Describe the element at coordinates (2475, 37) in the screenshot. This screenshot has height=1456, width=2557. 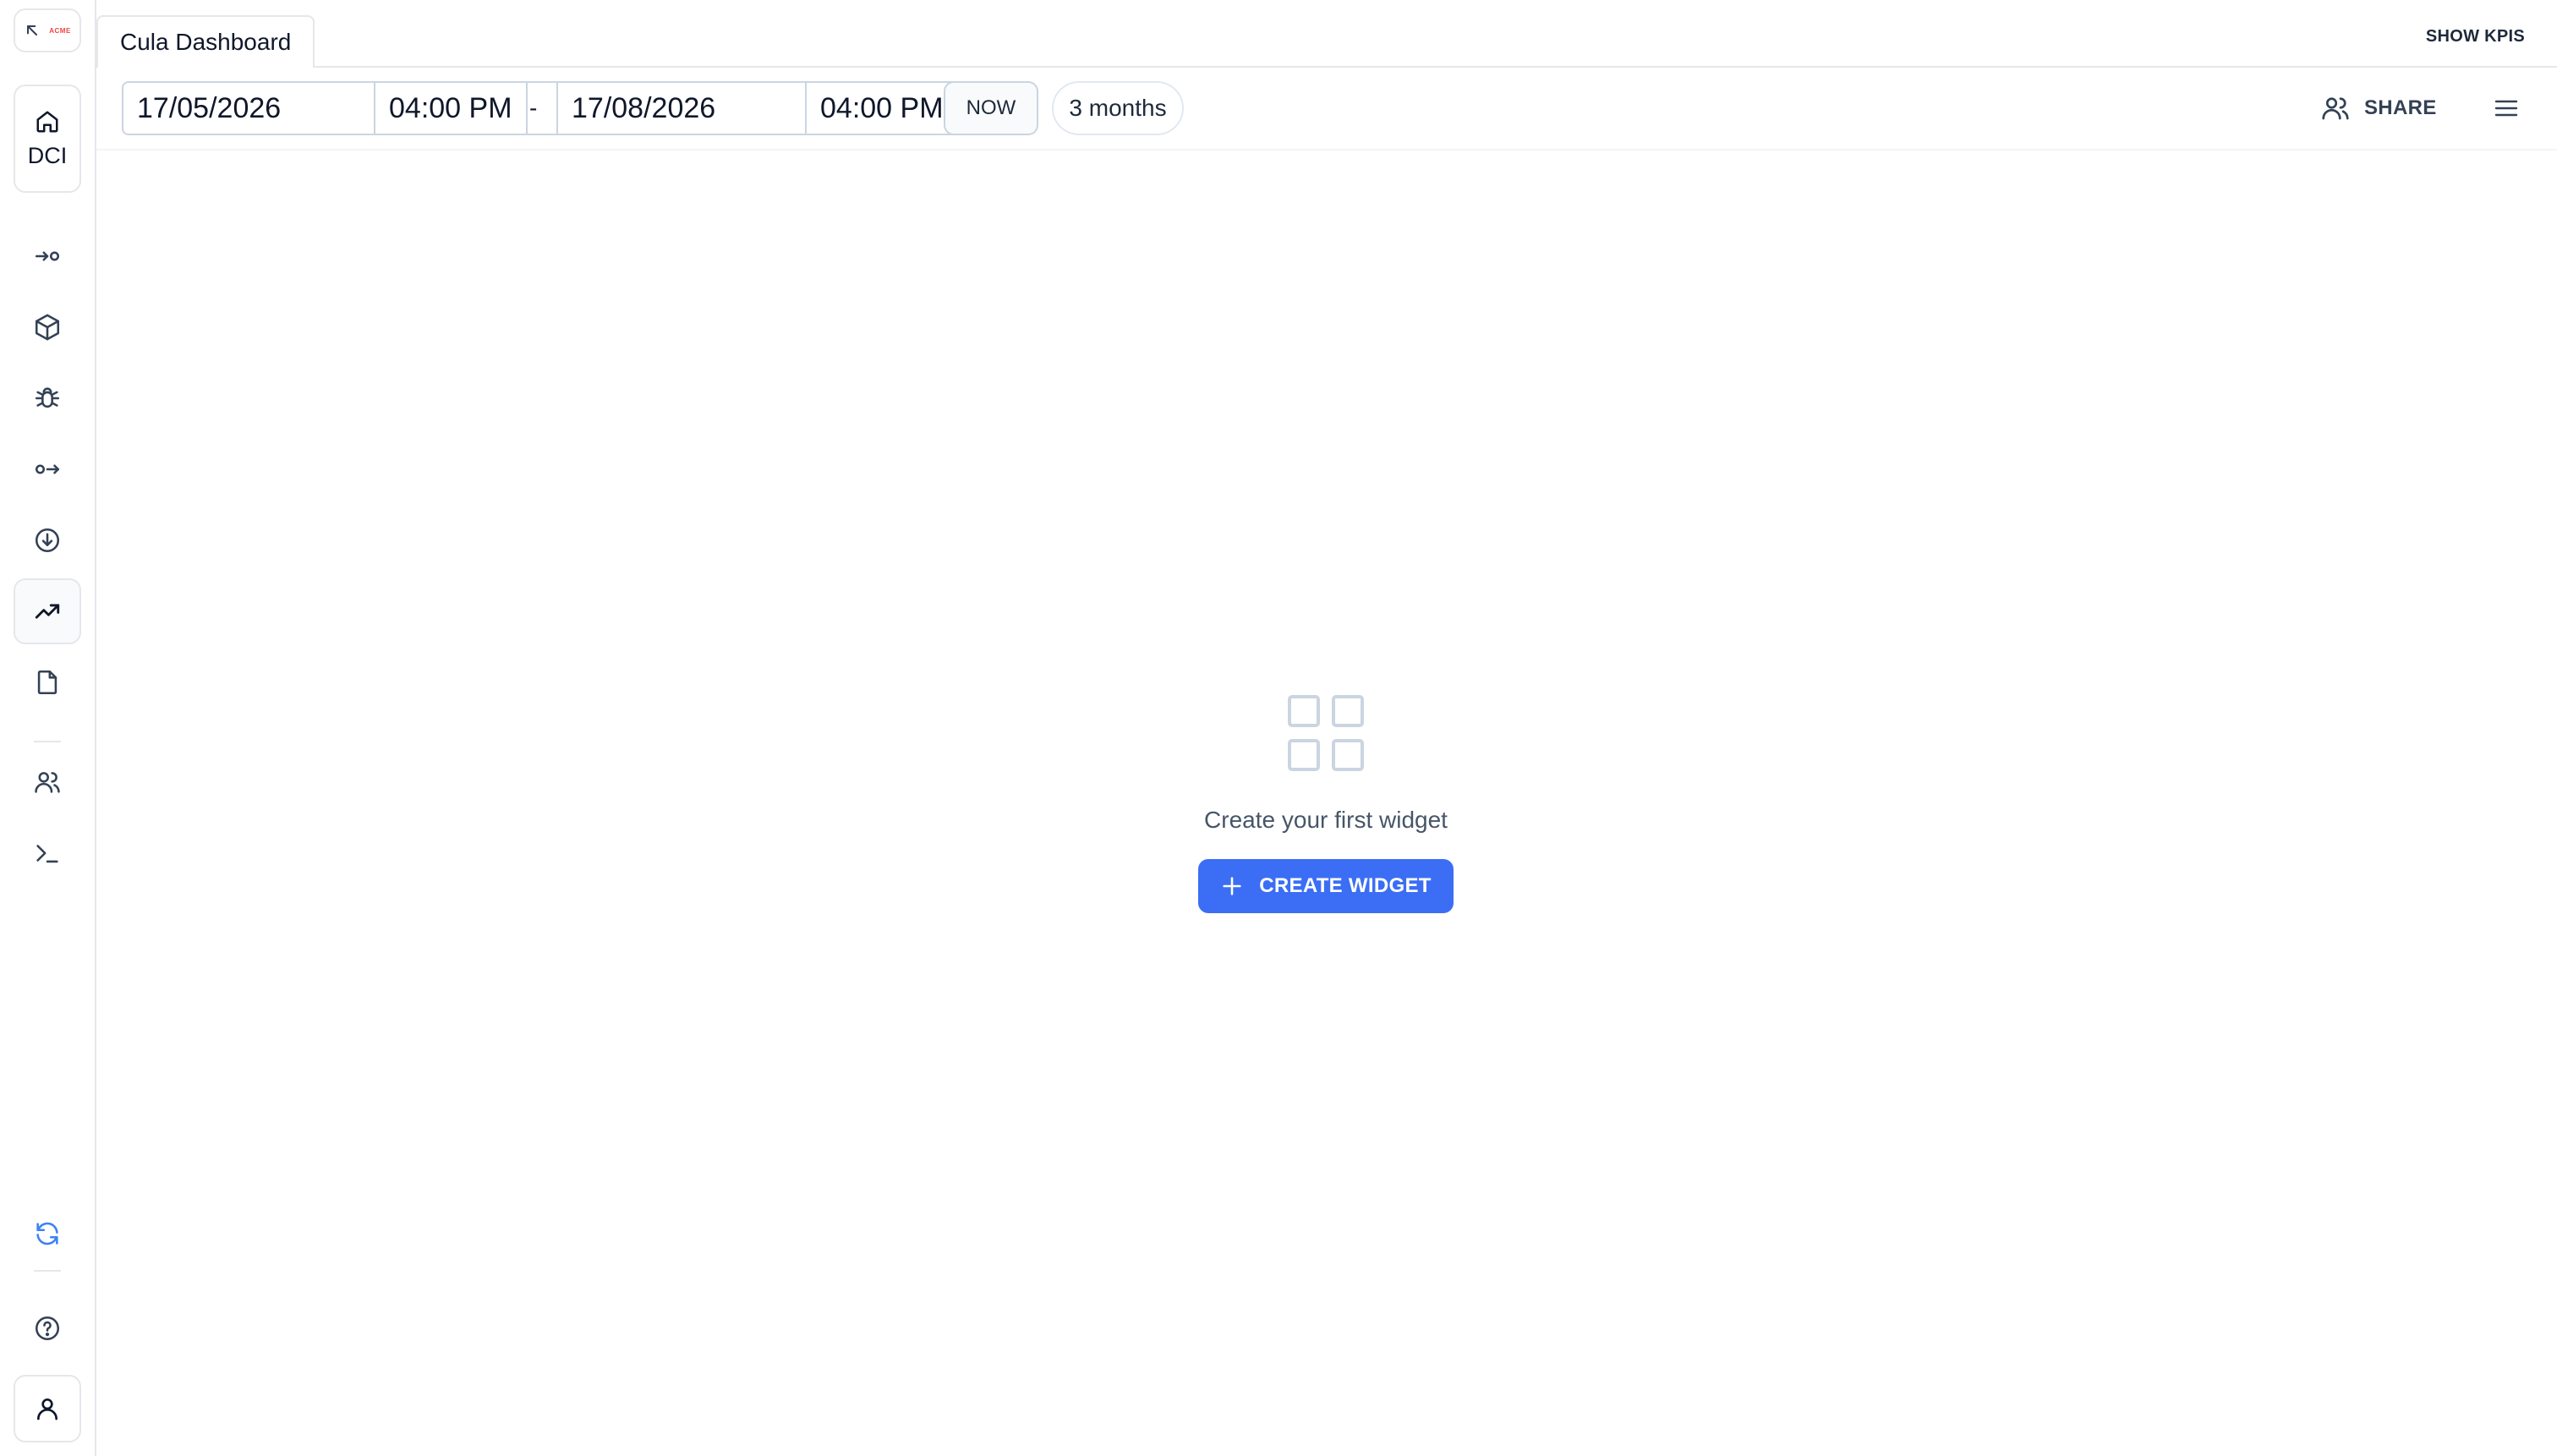
I see `show-kpis-button: SHOW KPIS` at that location.